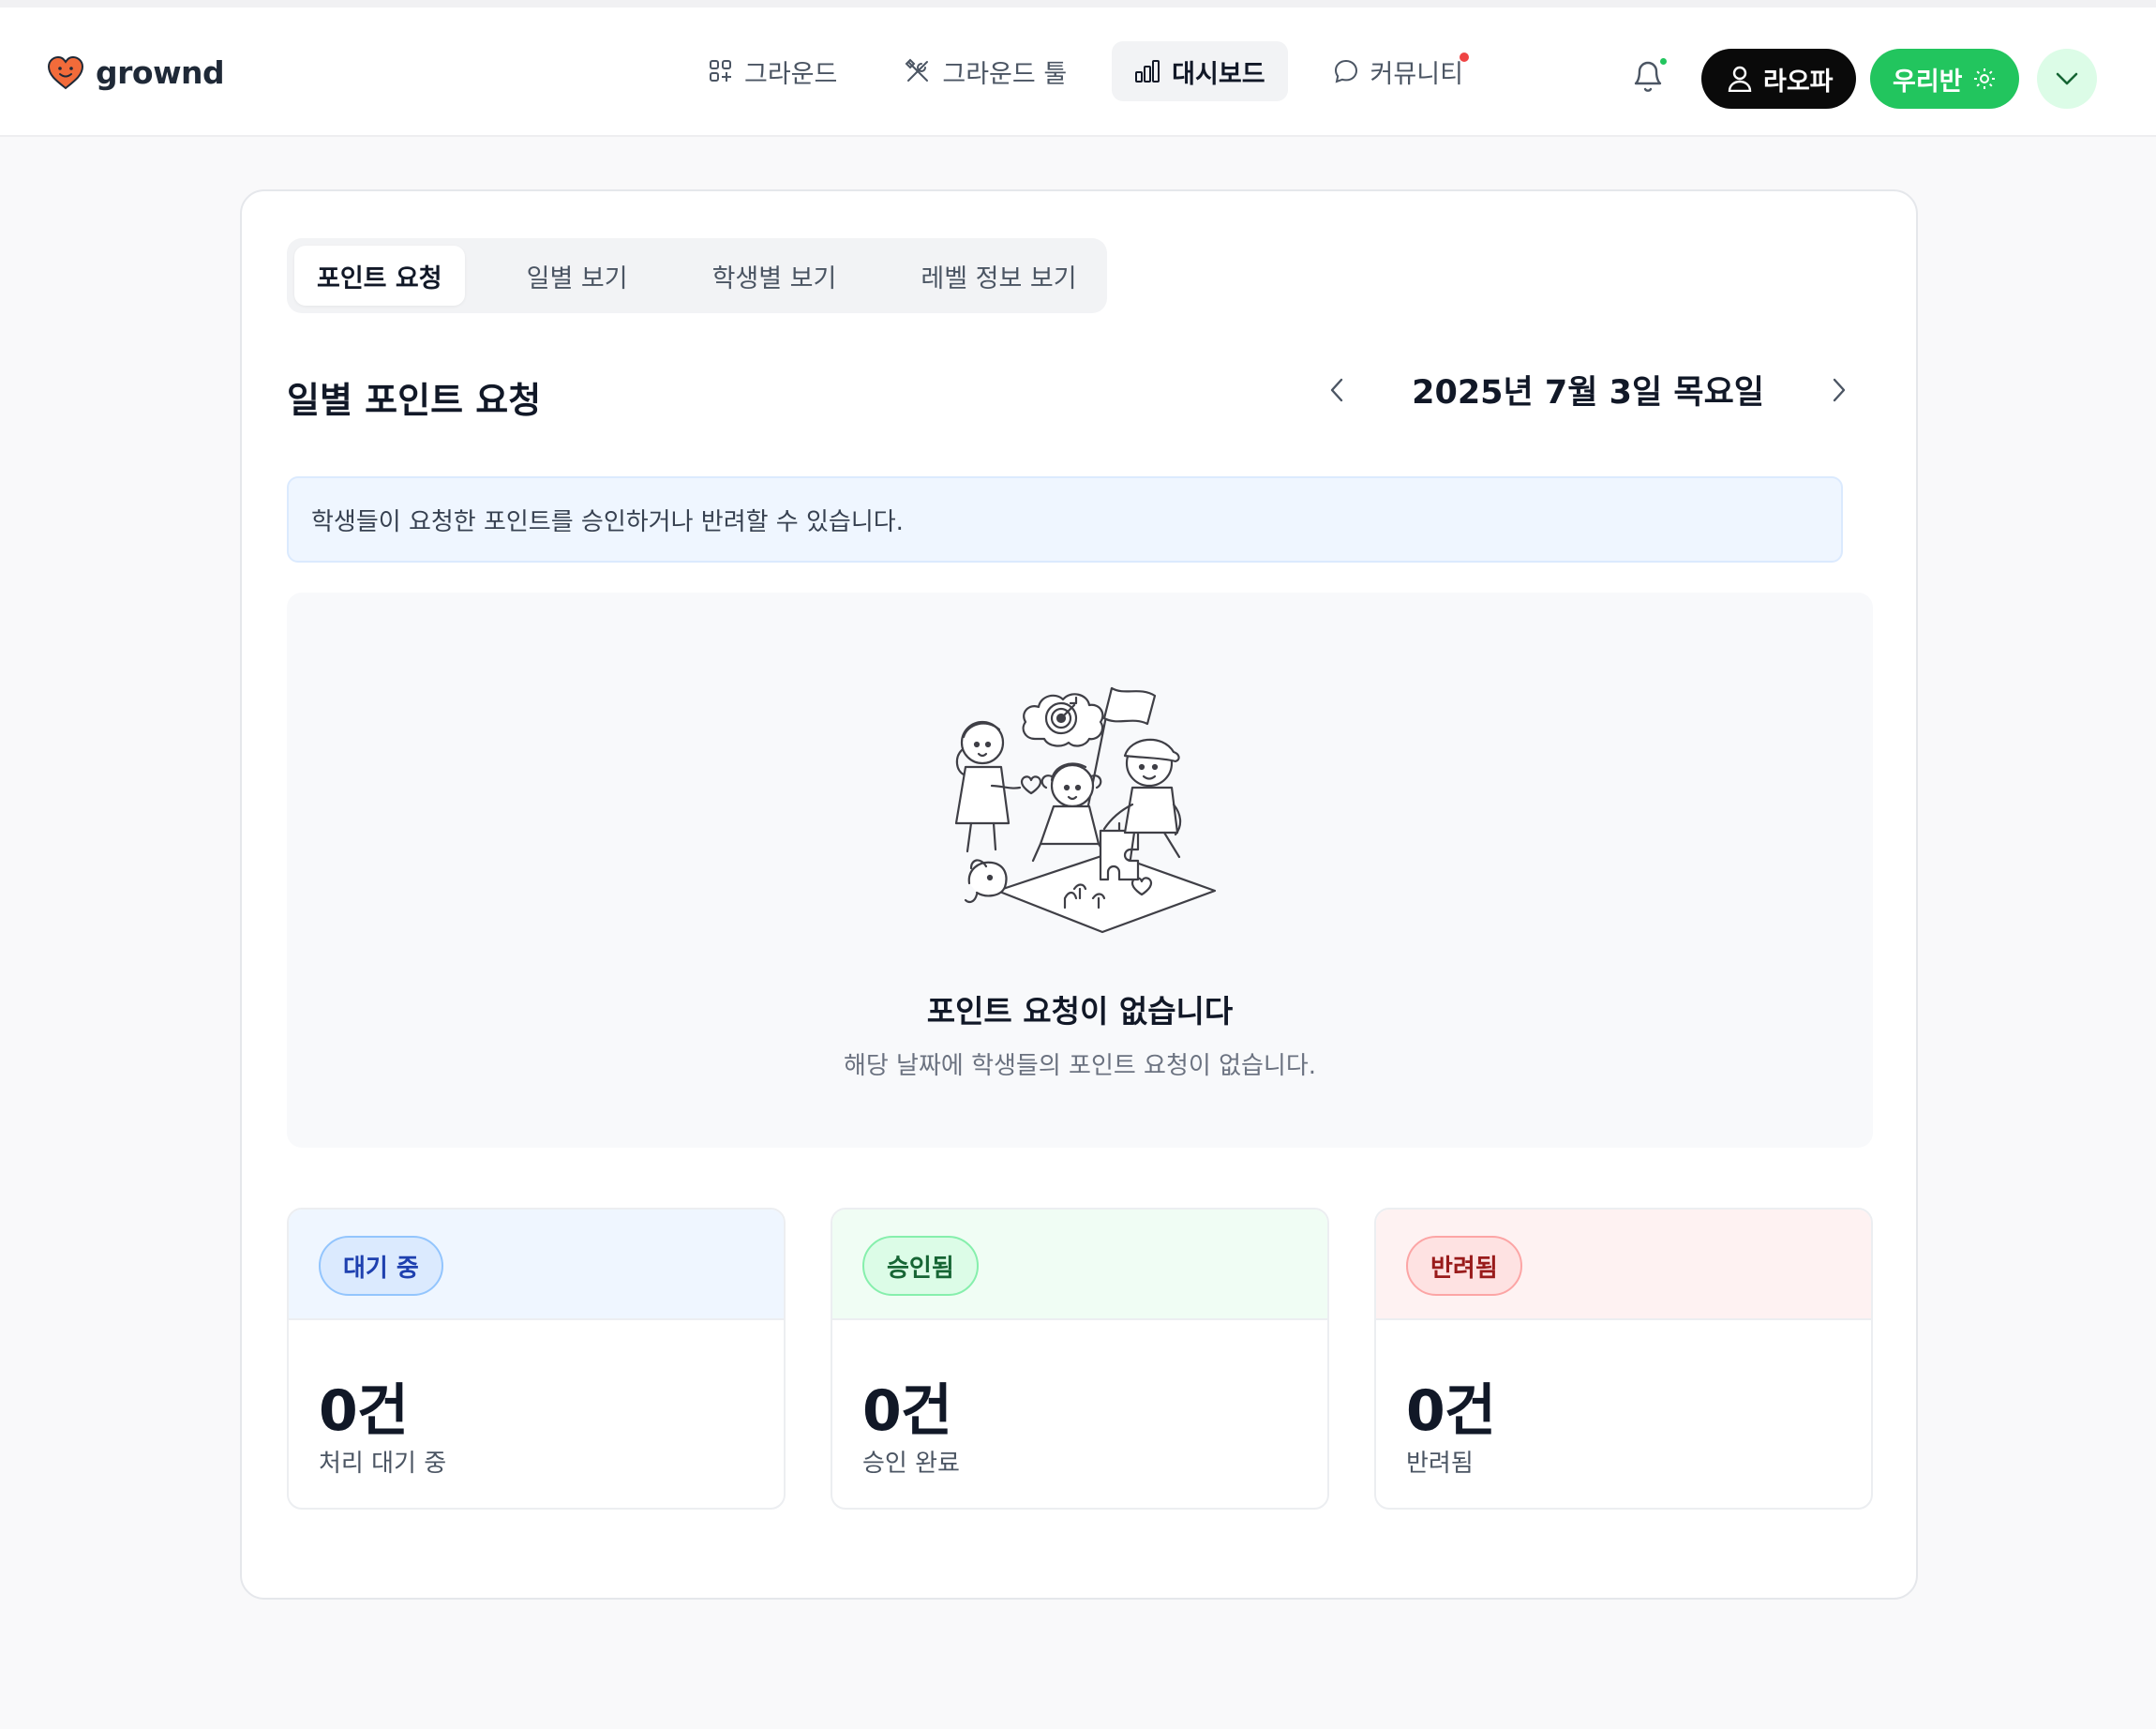  What do you see at coordinates (383, 1464) in the screenshot?
I see `stat-label: 처리 대기 중` at bounding box center [383, 1464].